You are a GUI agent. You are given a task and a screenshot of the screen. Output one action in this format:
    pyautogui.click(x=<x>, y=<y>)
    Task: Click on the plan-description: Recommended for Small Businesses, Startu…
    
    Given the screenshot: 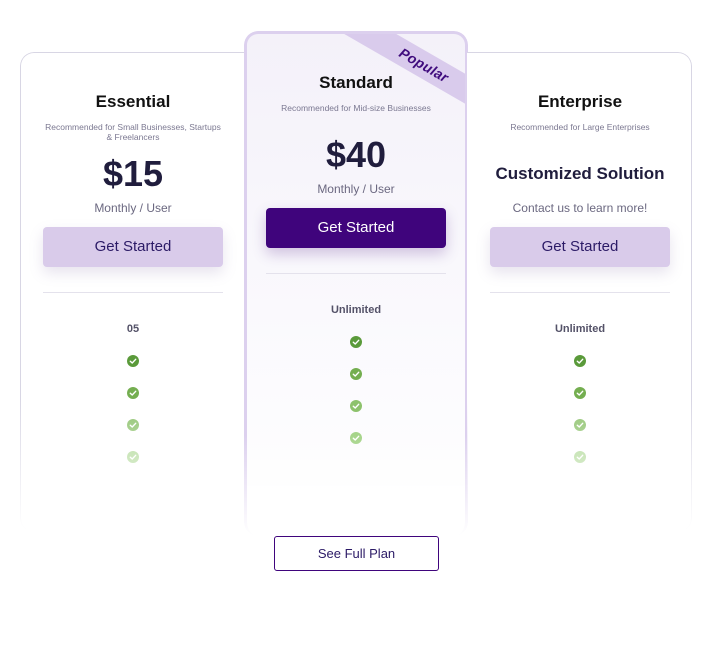 What is the action you would take?
    pyautogui.click(x=133, y=132)
    